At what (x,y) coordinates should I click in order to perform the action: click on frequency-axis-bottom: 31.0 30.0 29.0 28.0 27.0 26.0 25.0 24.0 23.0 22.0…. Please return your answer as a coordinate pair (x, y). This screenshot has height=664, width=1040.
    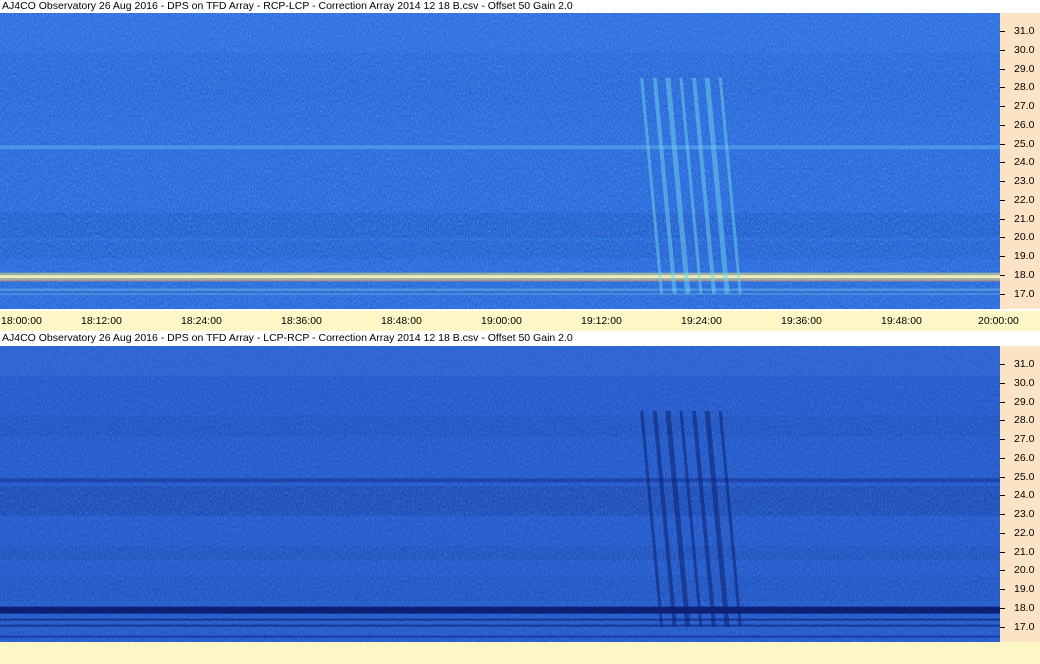
    Looking at the image, I should click on (1020, 494).